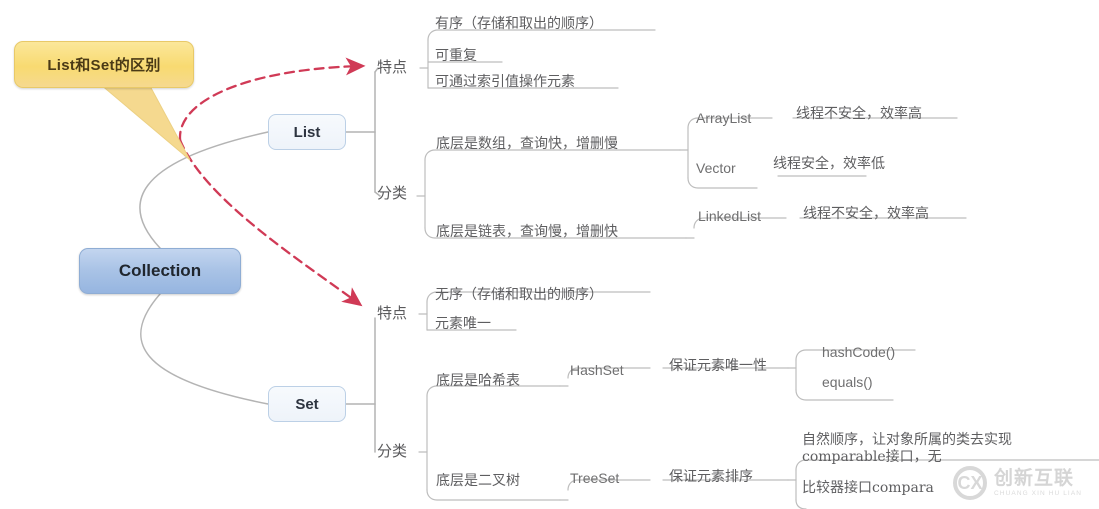 The width and height of the screenshot is (1099, 509). What do you see at coordinates (868, 487) in the screenshot?
I see `set-treeset-leaf-comparator: 比较器接口compara` at bounding box center [868, 487].